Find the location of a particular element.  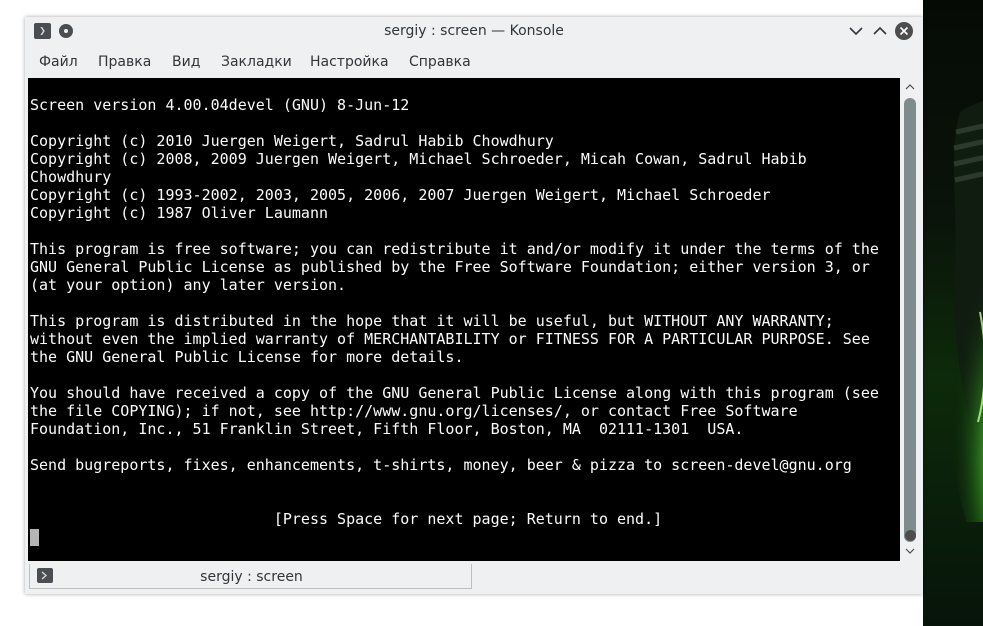

scroll-down-icon is located at coordinates (910, 551).